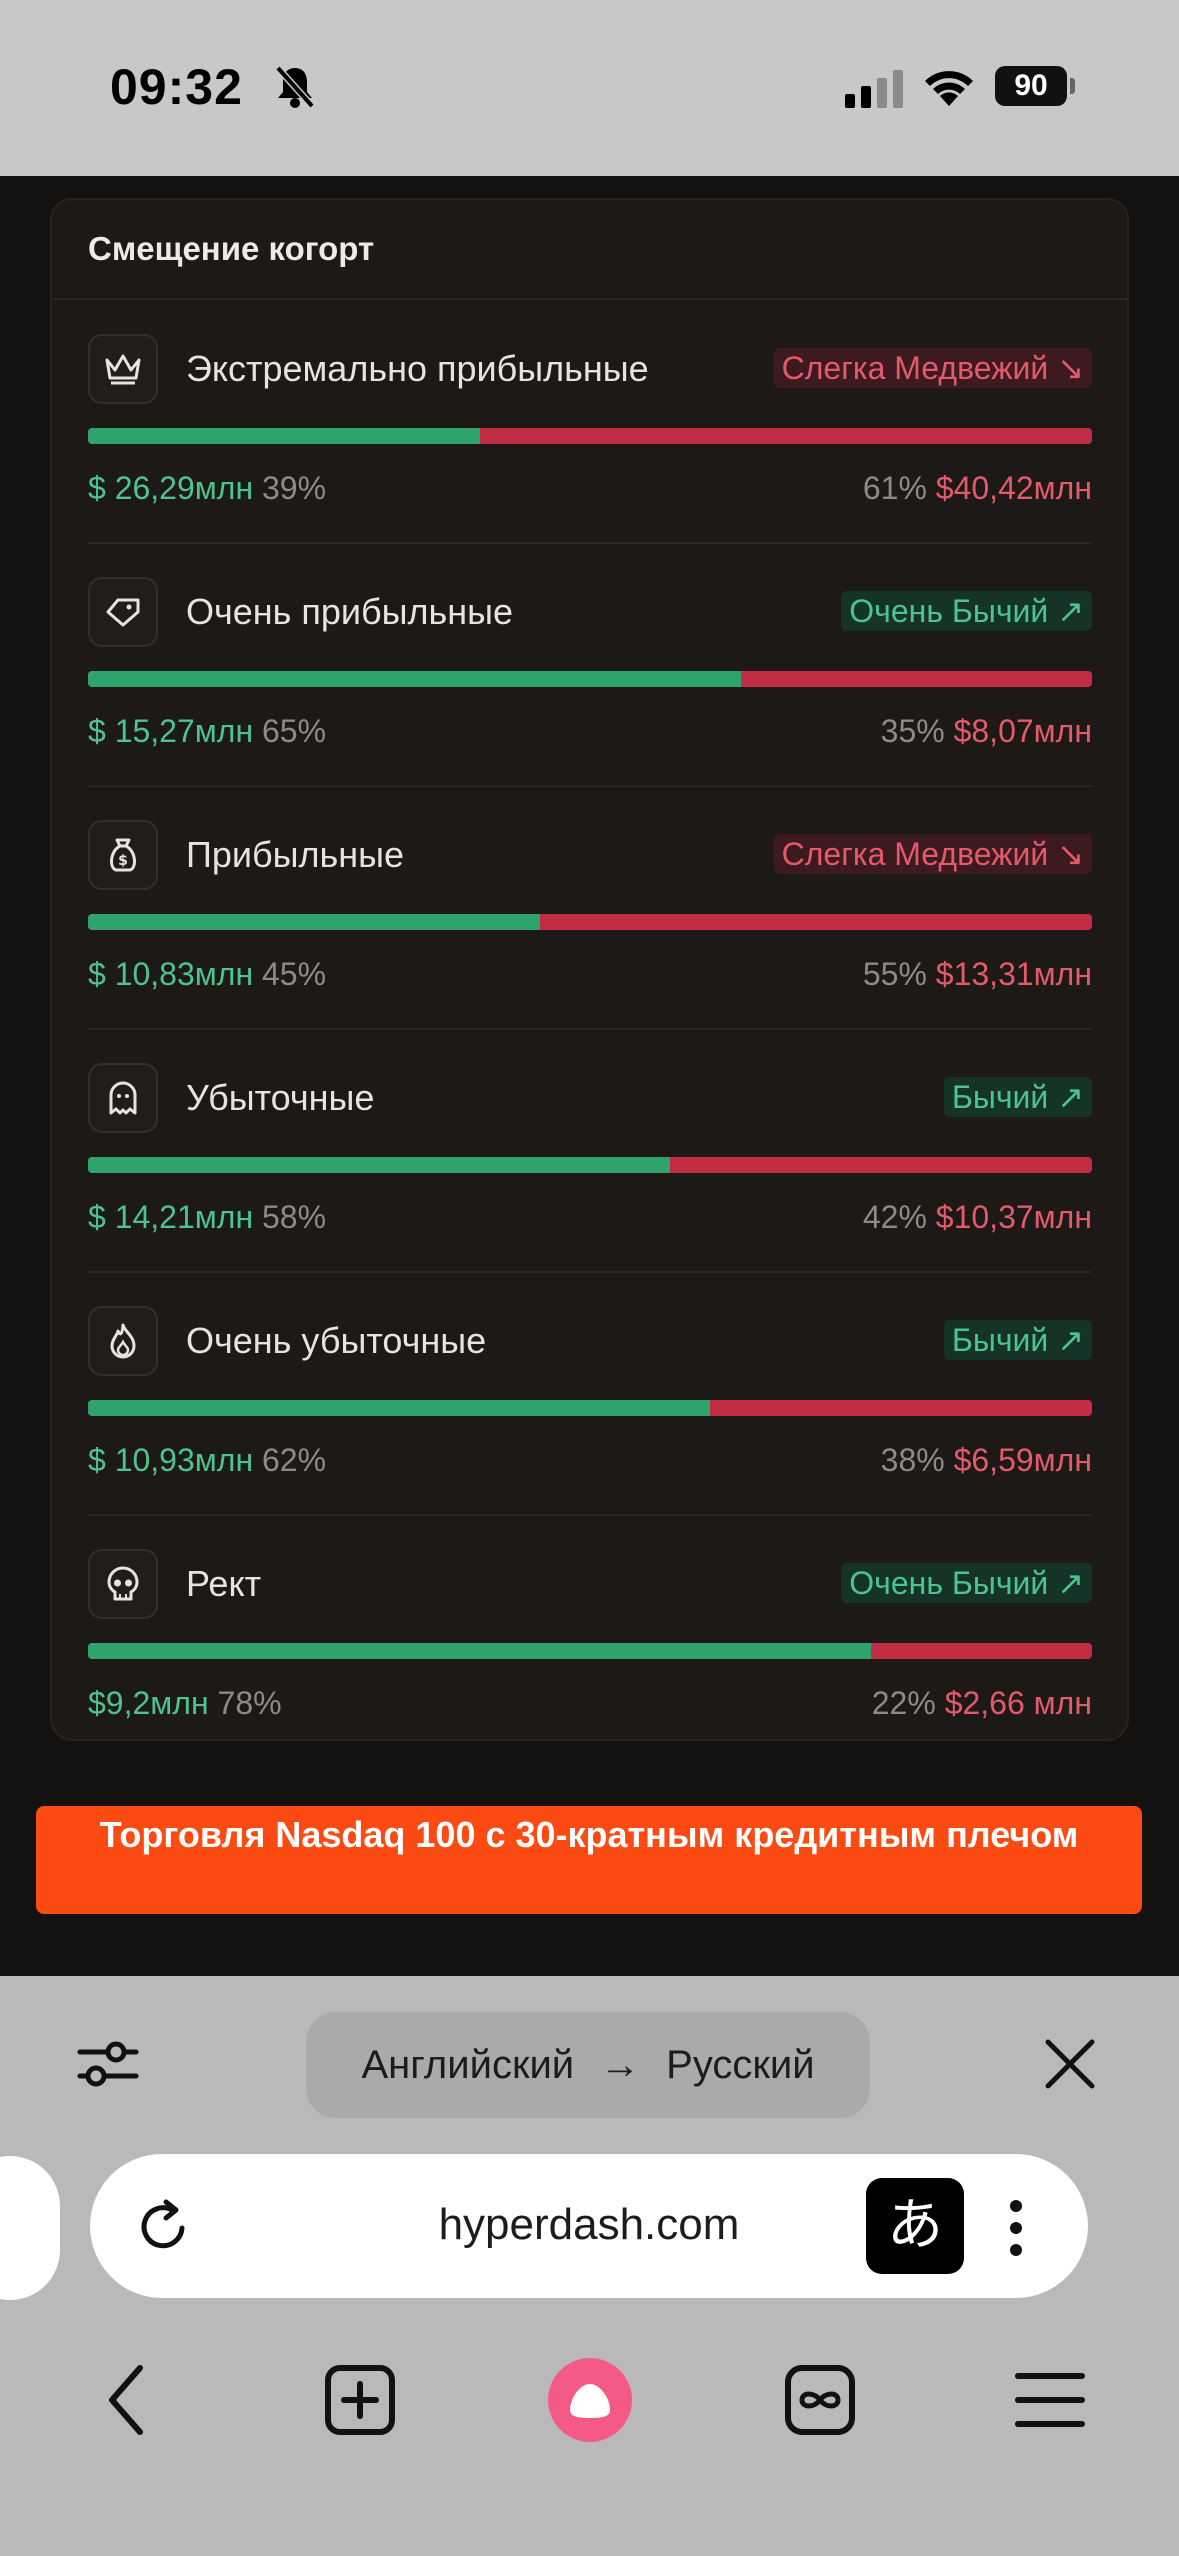 This screenshot has height=2556, width=1179. What do you see at coordinates (912, 1460) in the screenshot?
I see `short-pct: 38%` at bounding box center [912, 1460].